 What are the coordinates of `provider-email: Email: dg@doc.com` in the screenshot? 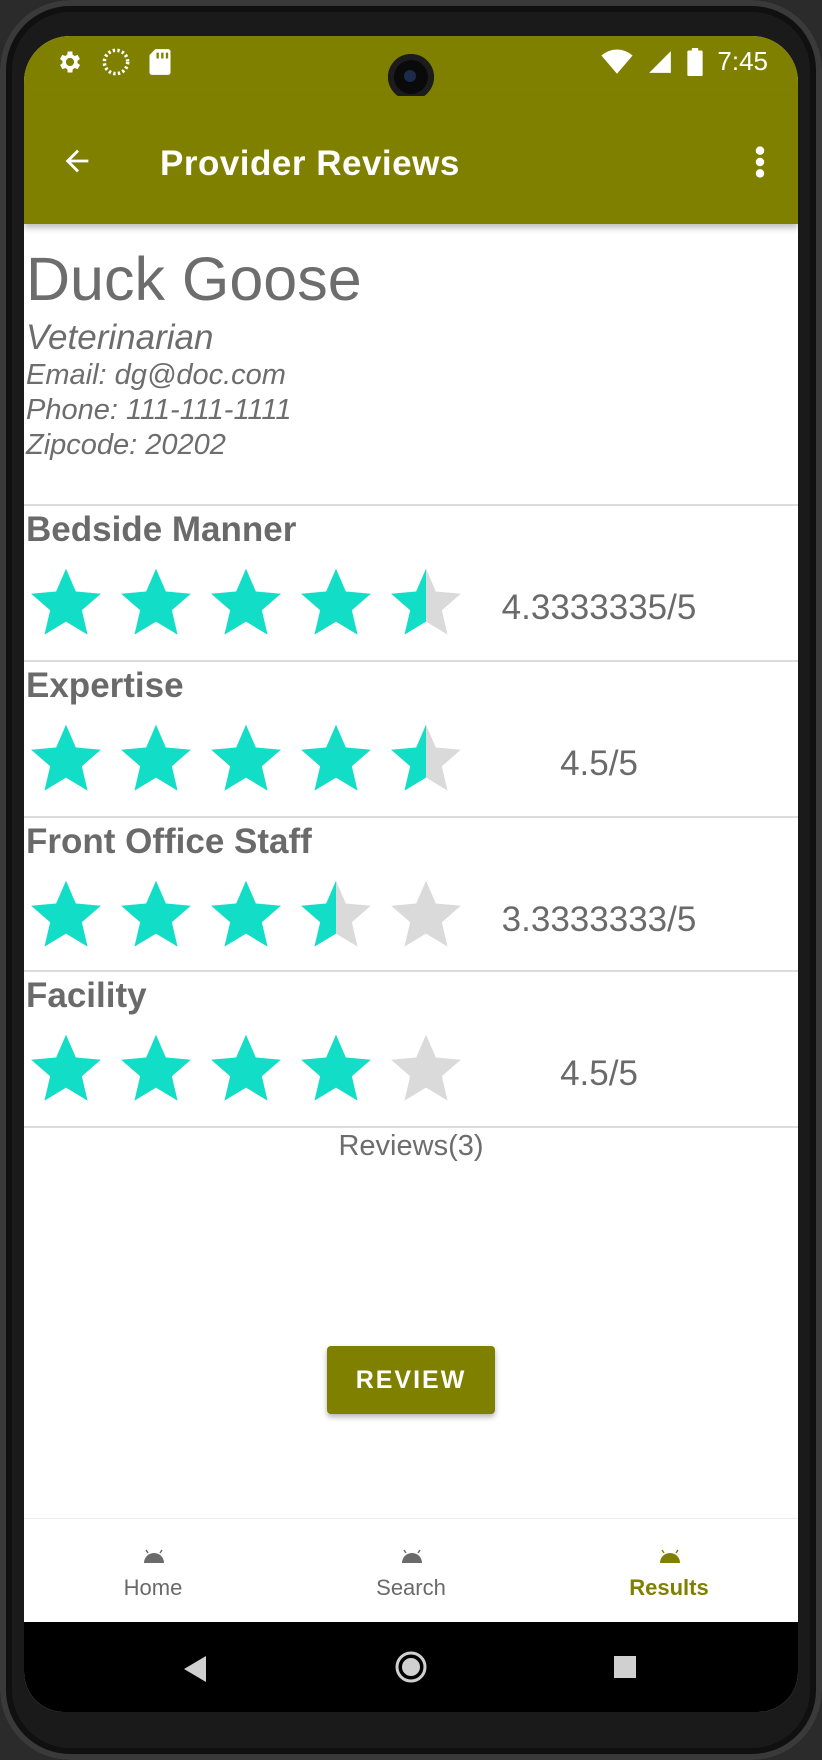 It's located at (156, 375).